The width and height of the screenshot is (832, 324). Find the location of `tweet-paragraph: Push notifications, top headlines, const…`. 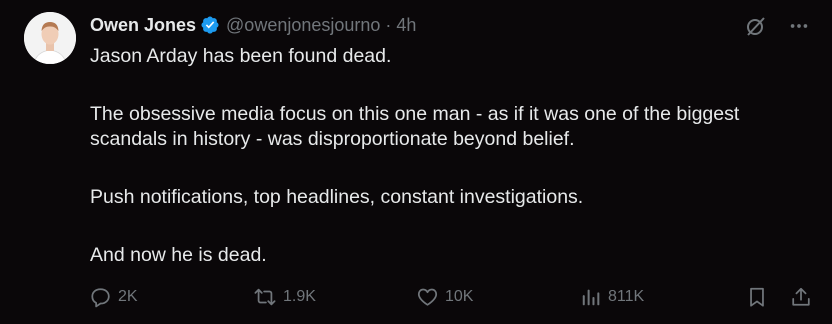

tweet-paragraph: Push notifications, top headlines, const… is located at coordinates (337, 197).